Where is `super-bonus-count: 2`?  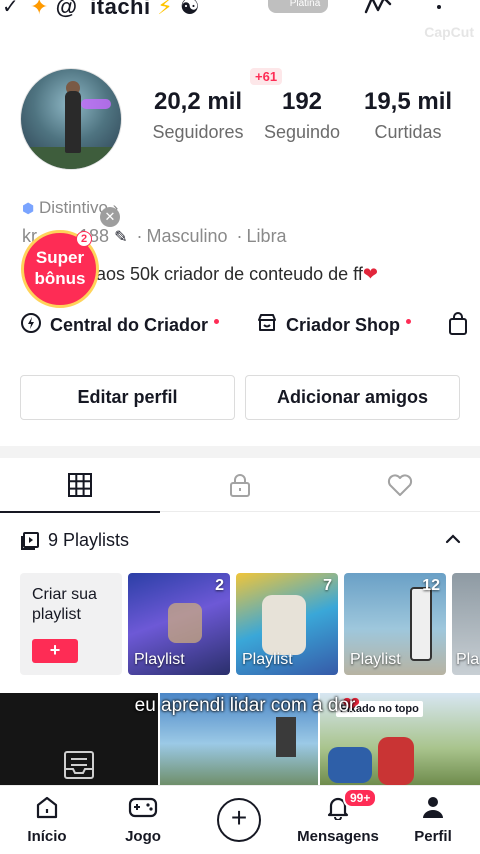 super-bonus-count: 2 is located at coordinates (84, 239).